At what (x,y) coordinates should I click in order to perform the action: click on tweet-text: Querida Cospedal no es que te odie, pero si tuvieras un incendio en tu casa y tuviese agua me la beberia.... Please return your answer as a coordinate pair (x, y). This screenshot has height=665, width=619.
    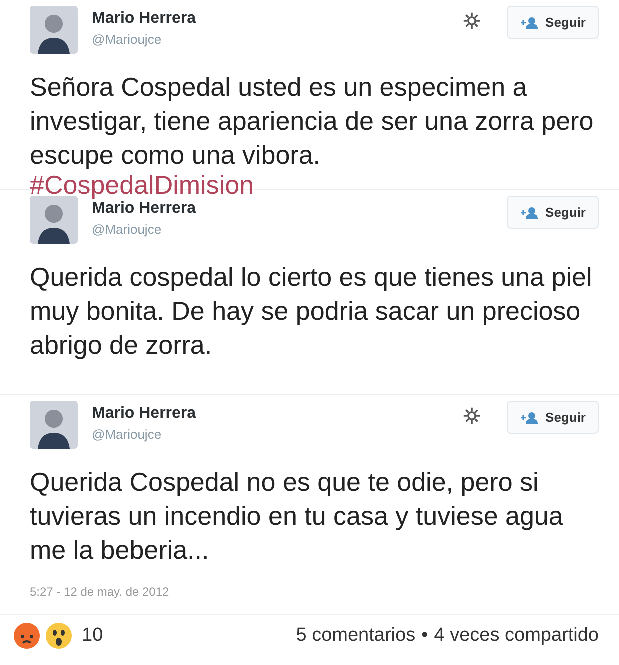
    Looking at the image, I should click on (297, 516).